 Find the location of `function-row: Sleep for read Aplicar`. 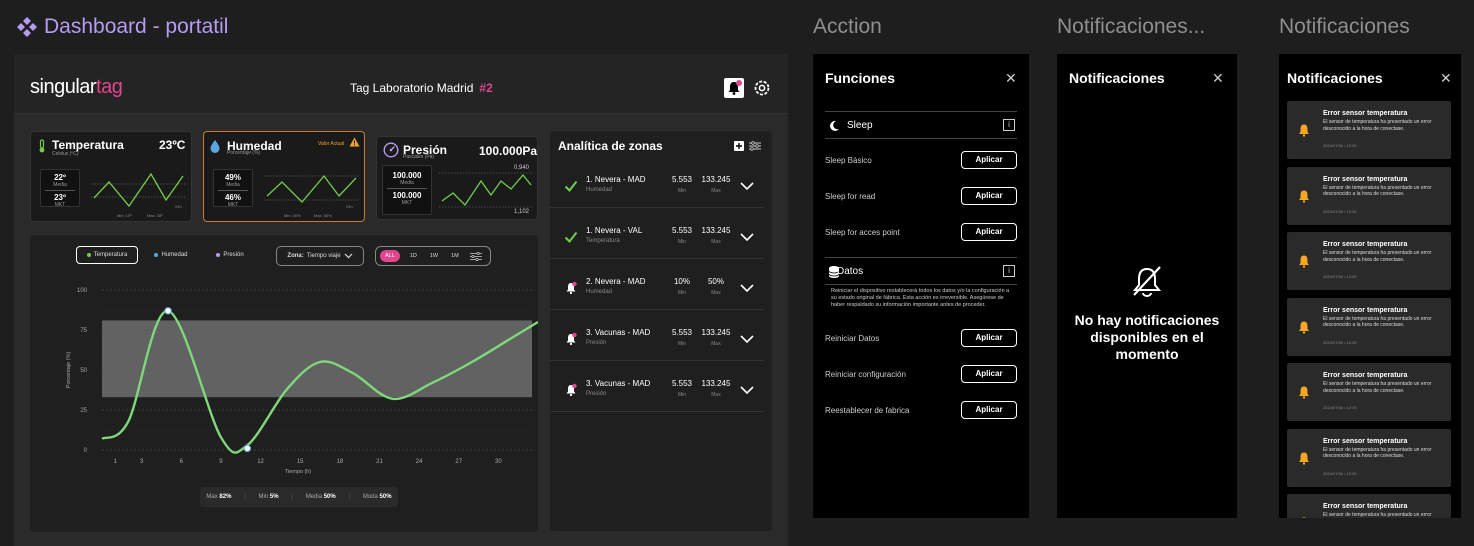

function-row: Sleep for read Aplicar is located at coordinates (921, 197).